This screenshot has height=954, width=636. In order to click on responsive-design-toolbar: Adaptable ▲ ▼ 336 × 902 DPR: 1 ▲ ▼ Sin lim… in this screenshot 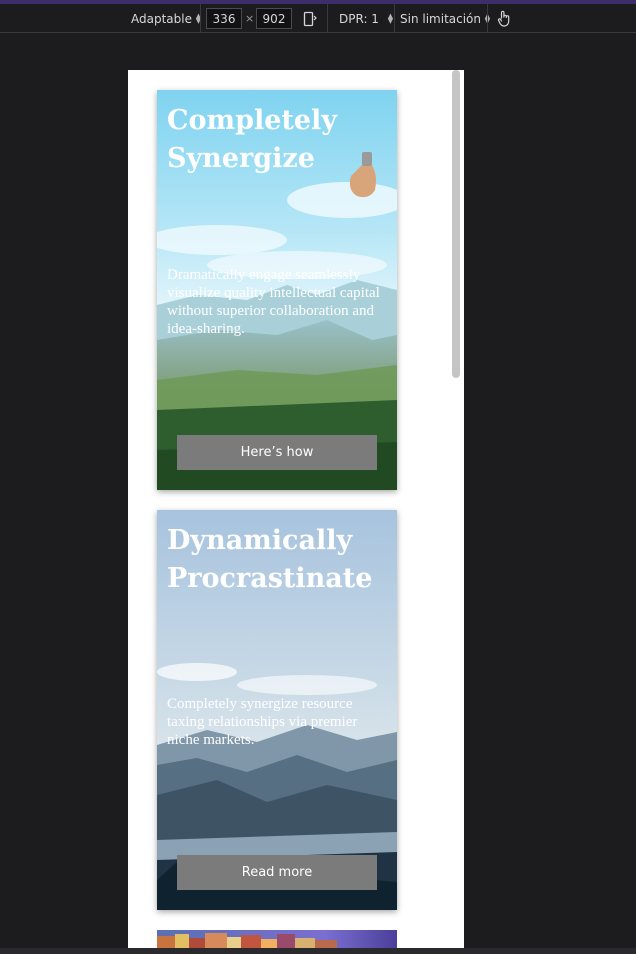, I will do `click(318, 18)`.